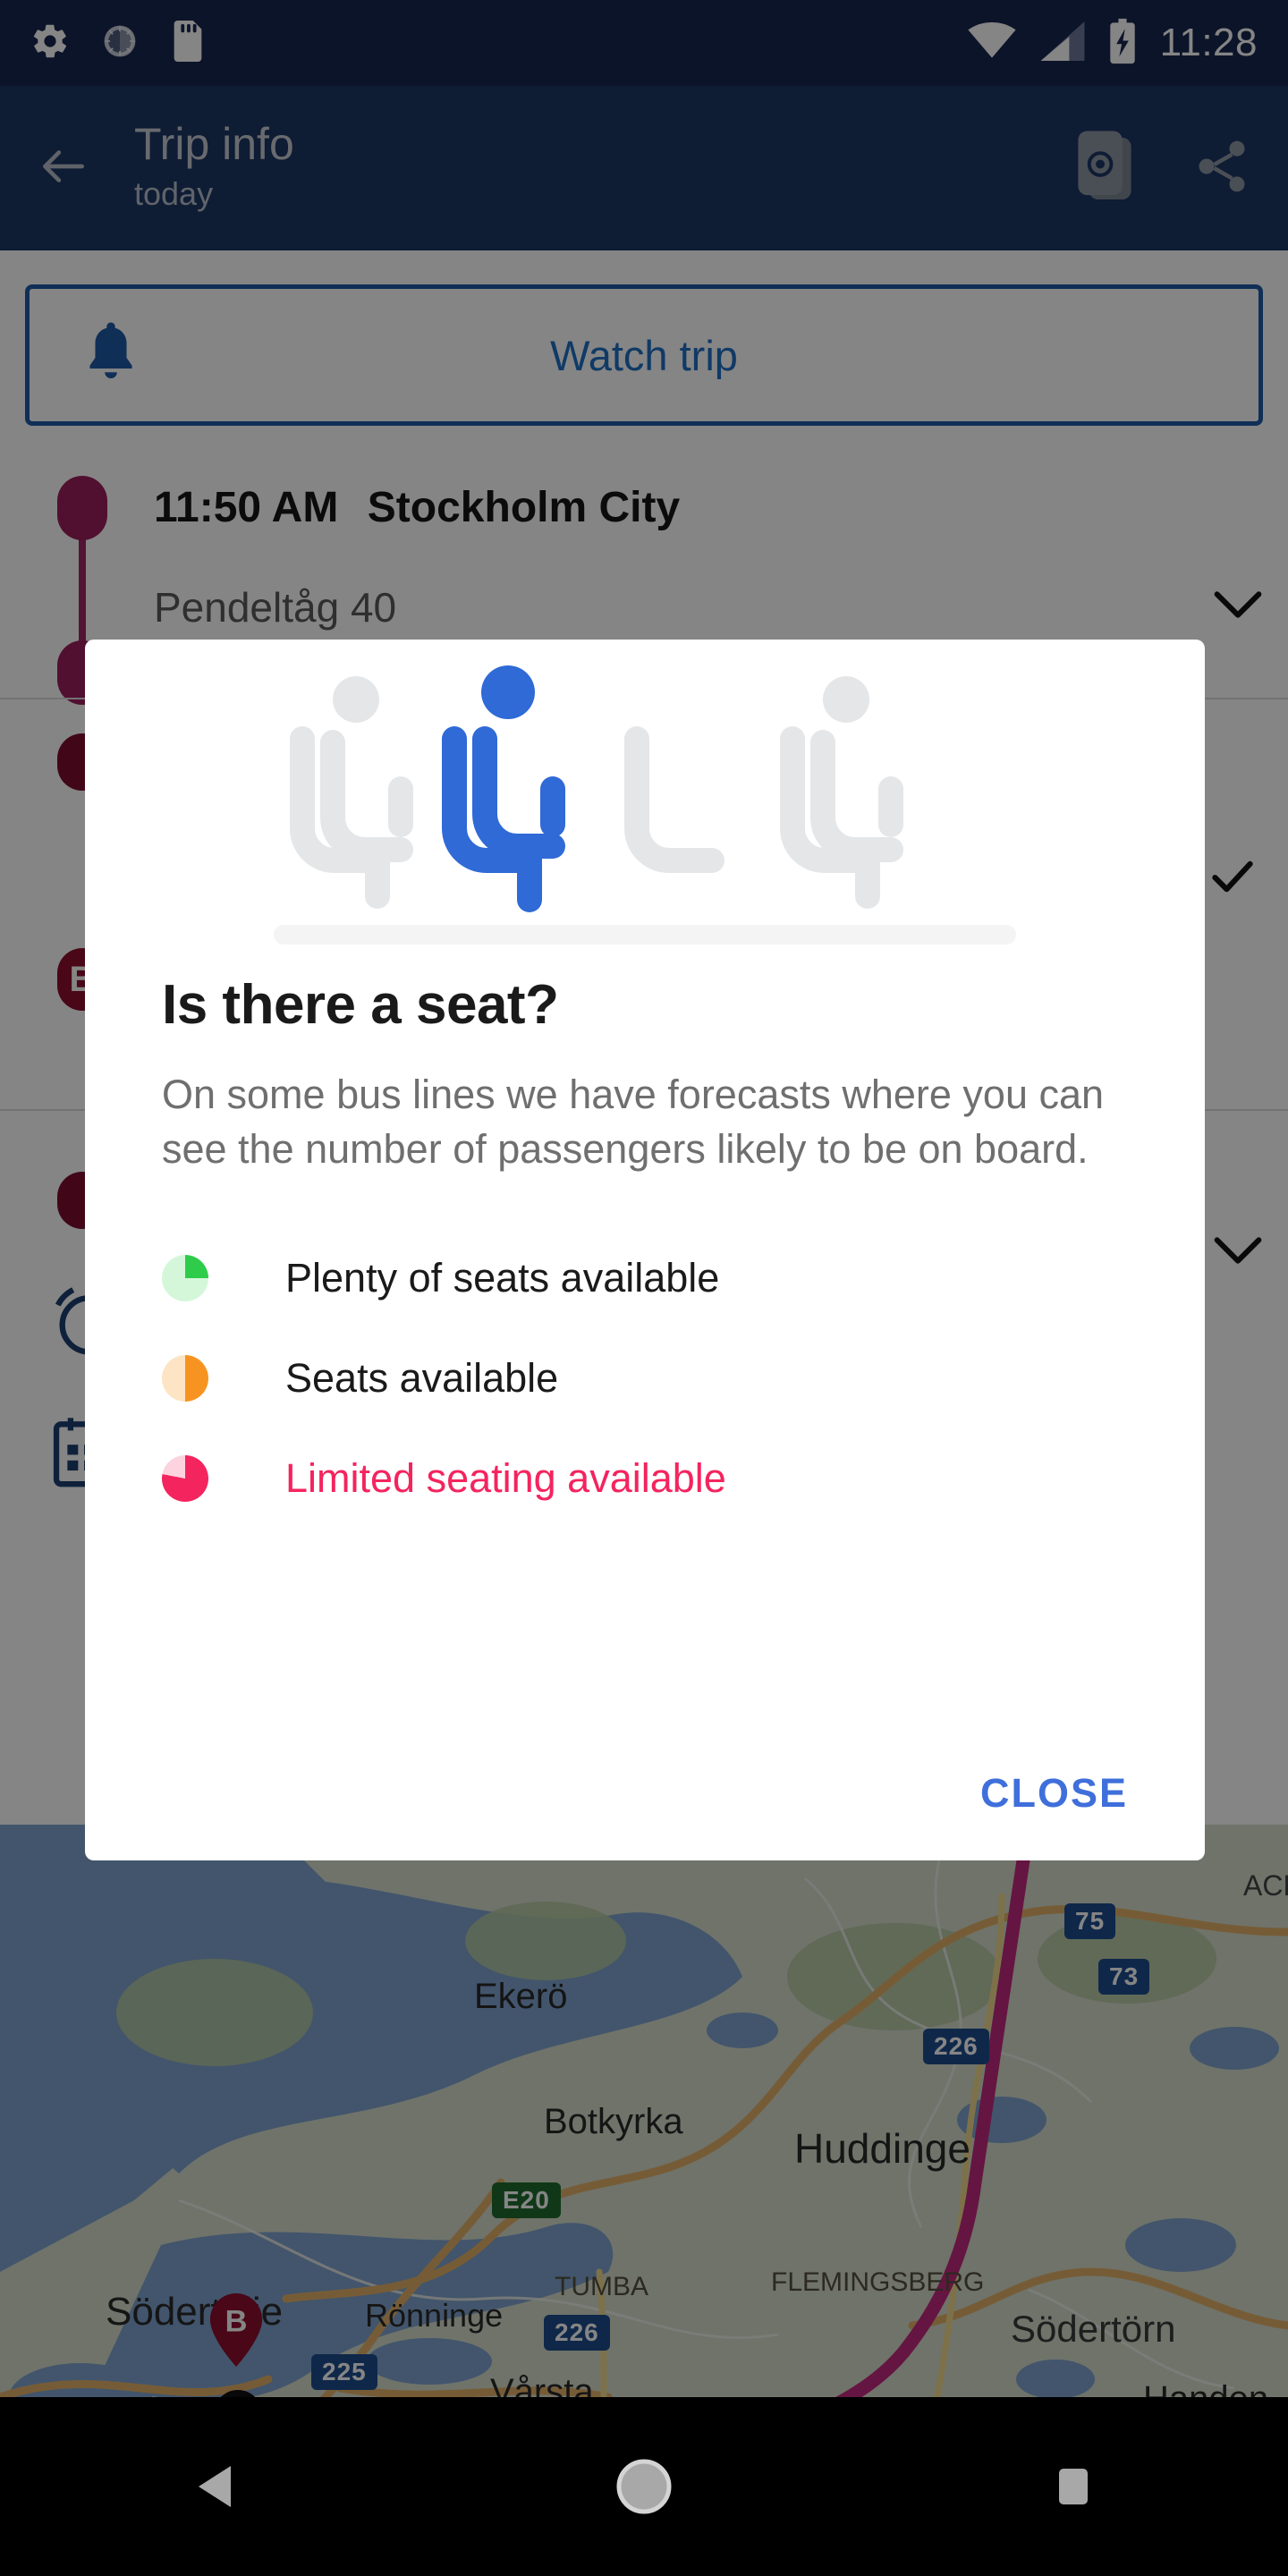  What do you see at coordinates (1054, 1793) in the screenshot?
I see `close-button: CLOSE` at bounding box center [1054, 1793].